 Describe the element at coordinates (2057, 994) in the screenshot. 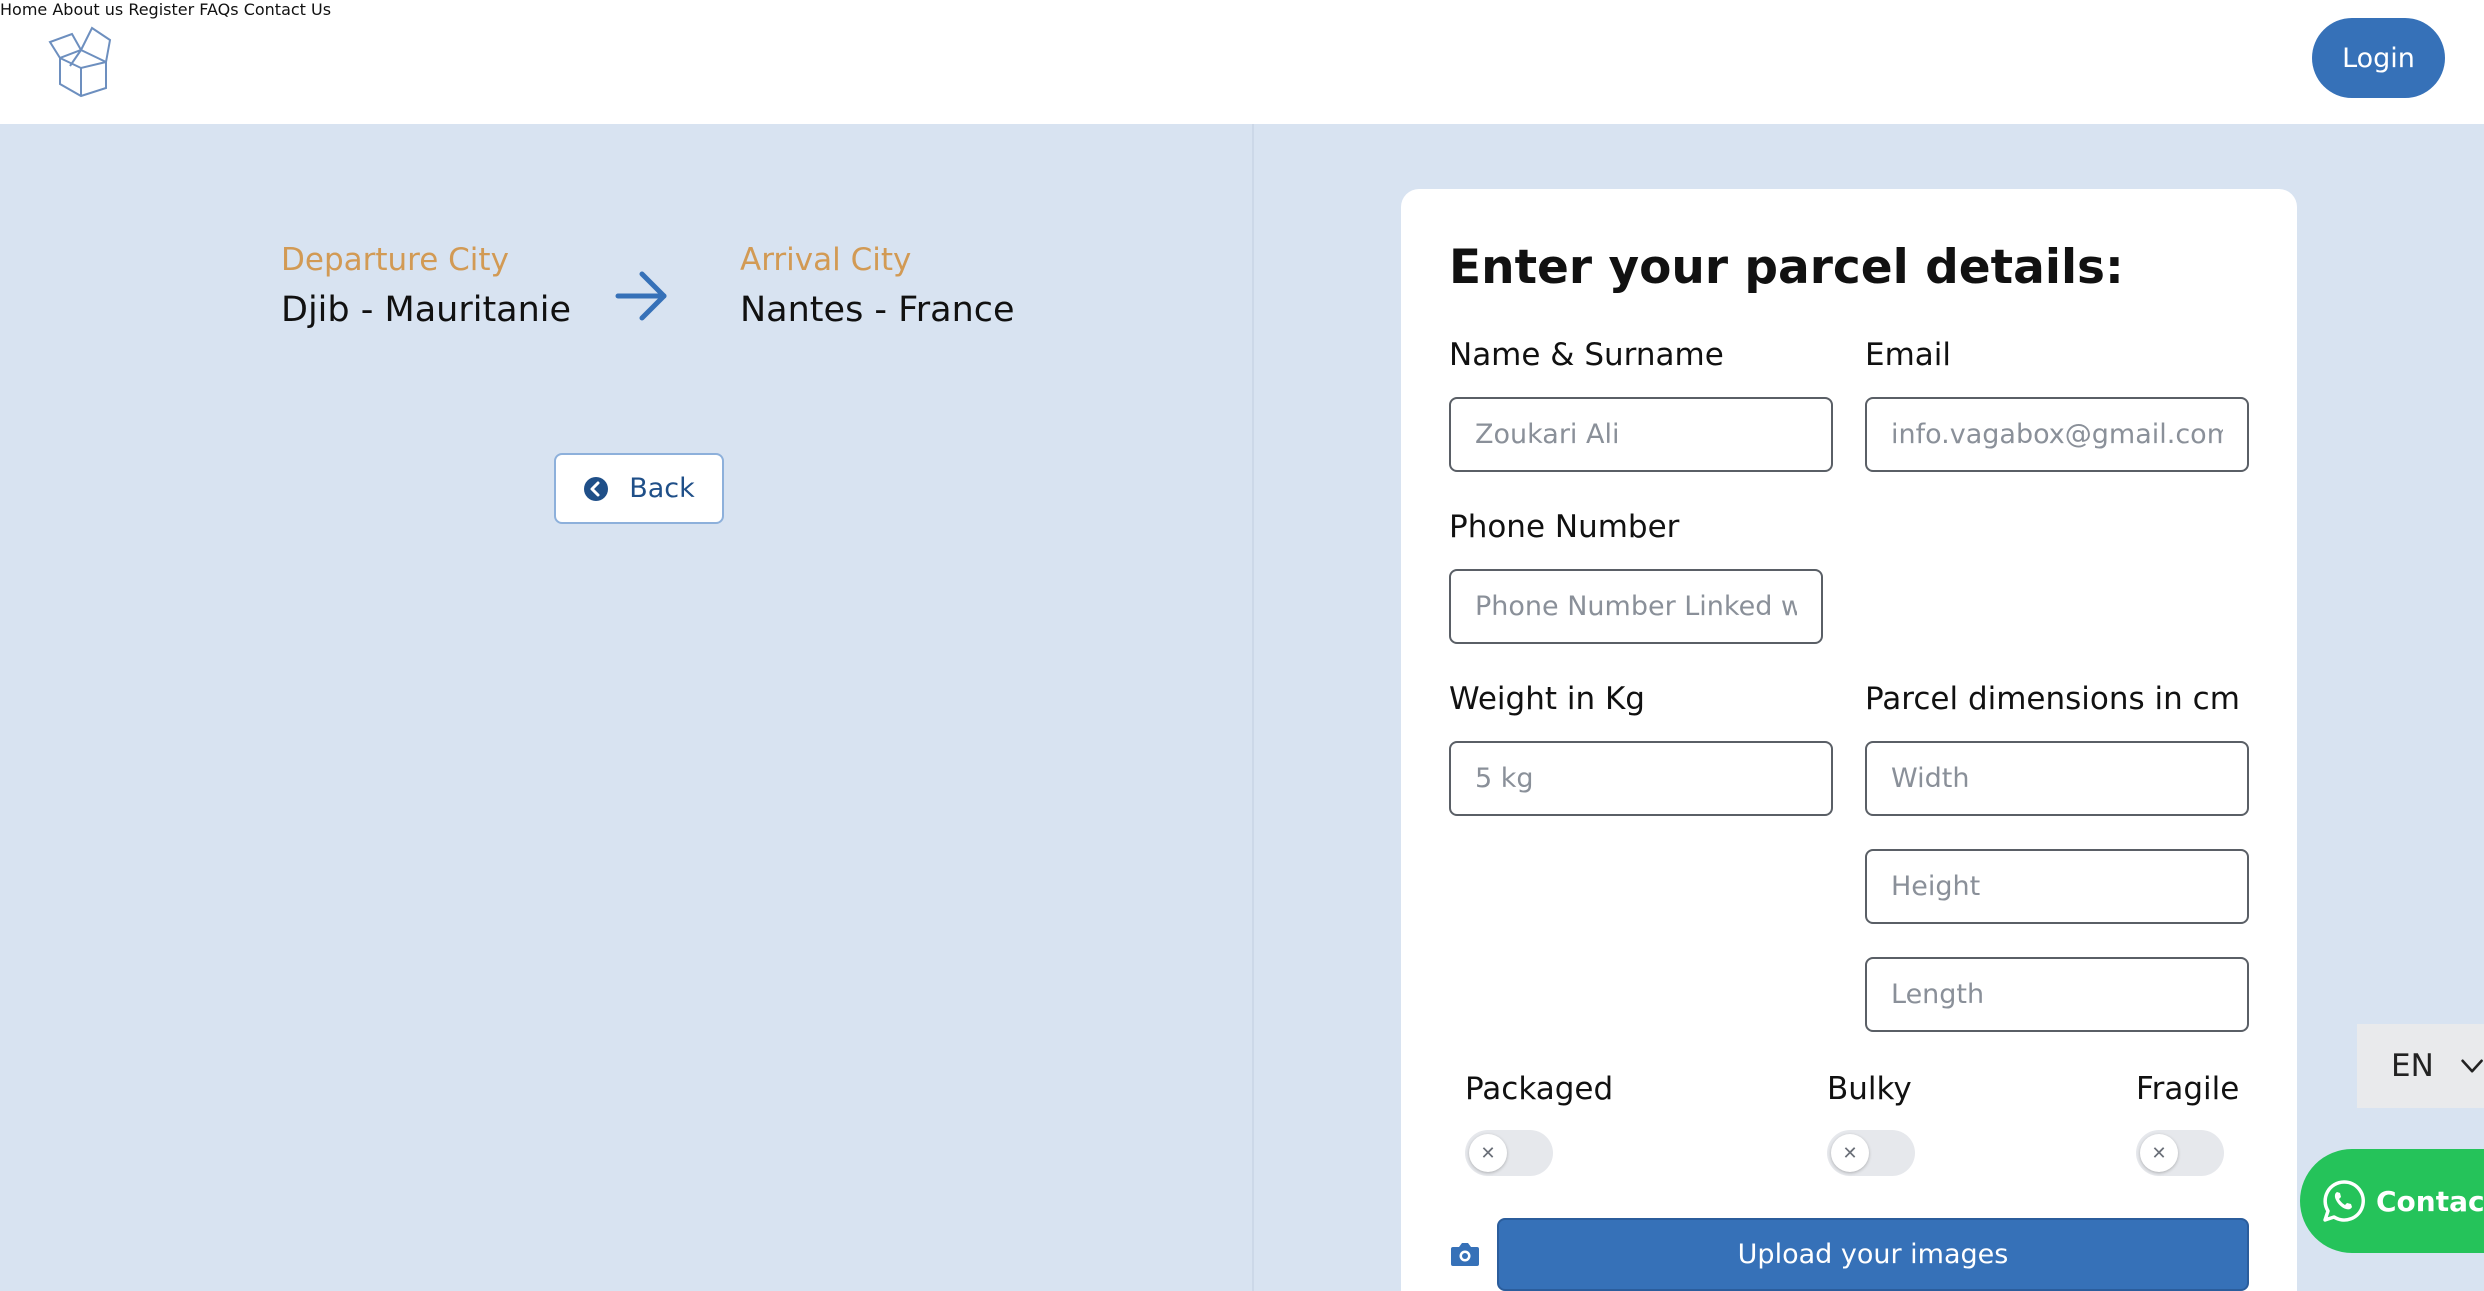

I see `length-input` at that location.